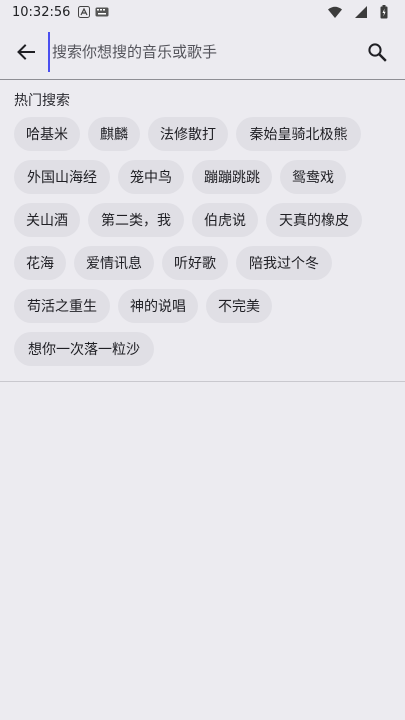 The height and width of the screenshot is (720, 405). I want to click on hot-search-chip: 第二类，我, so click(136, 220).